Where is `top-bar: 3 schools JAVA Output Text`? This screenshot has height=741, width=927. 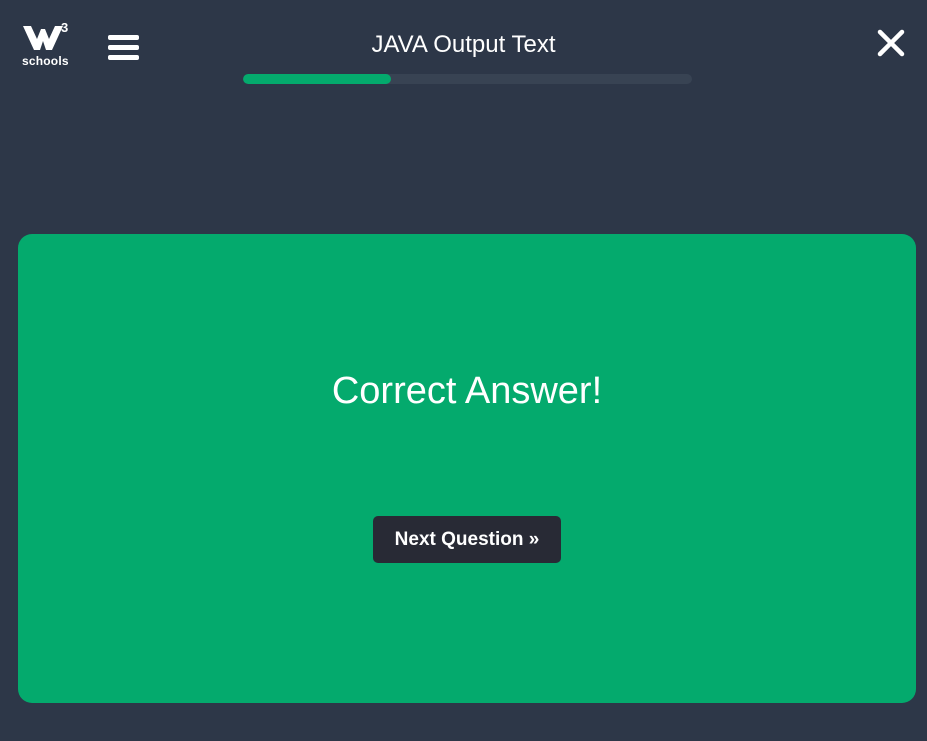
top-bar: 3 schools JAVA Output Text is located at coordinates (463, 50).